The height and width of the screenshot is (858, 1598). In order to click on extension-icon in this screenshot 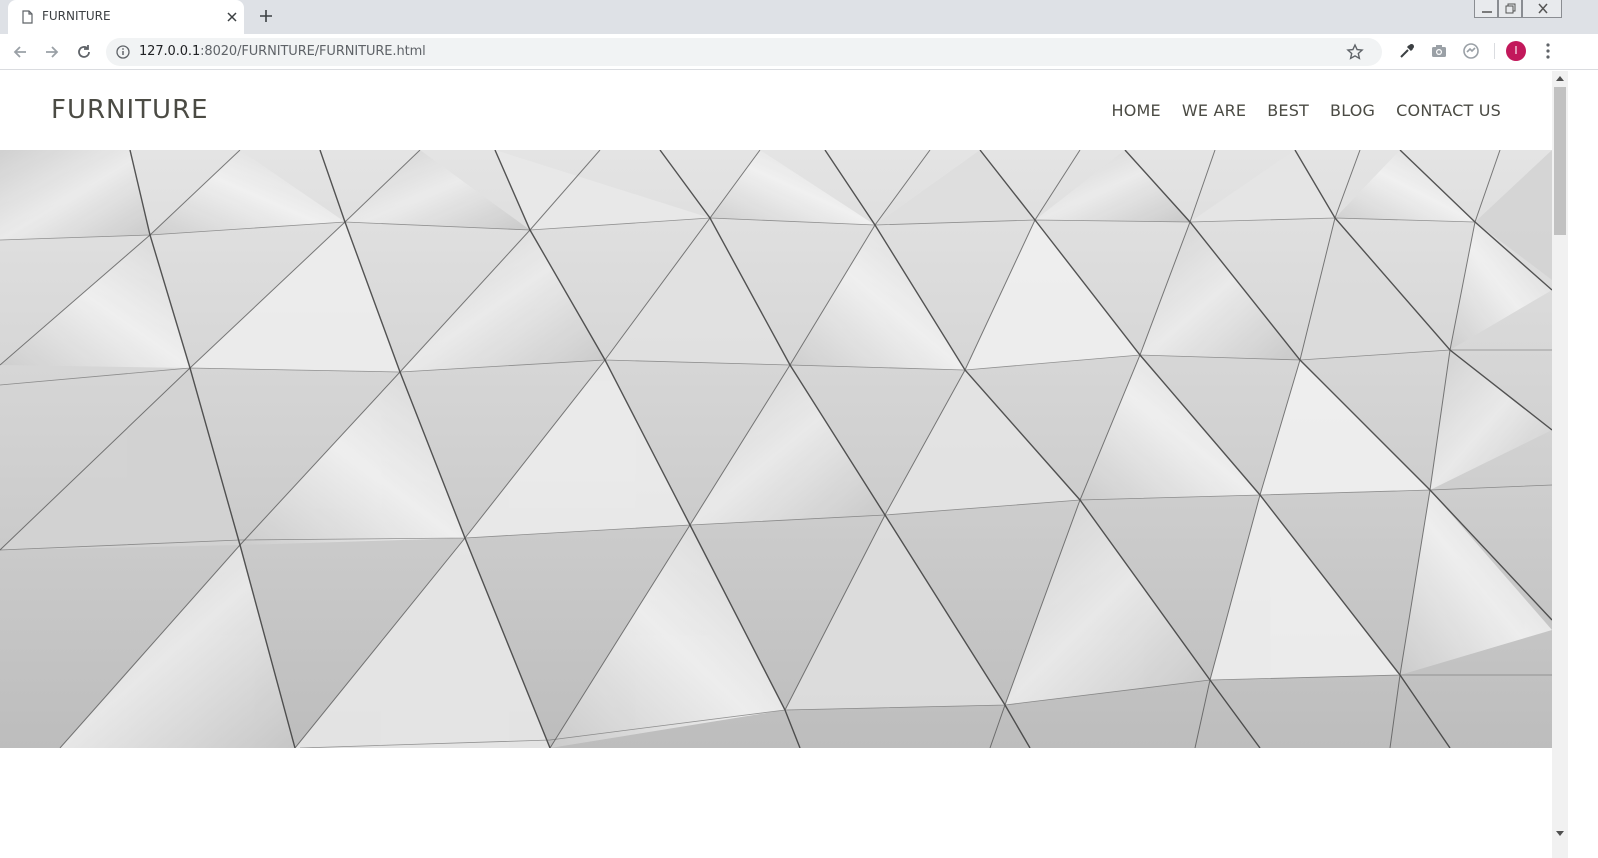, I will do `click(1471, 51)`.